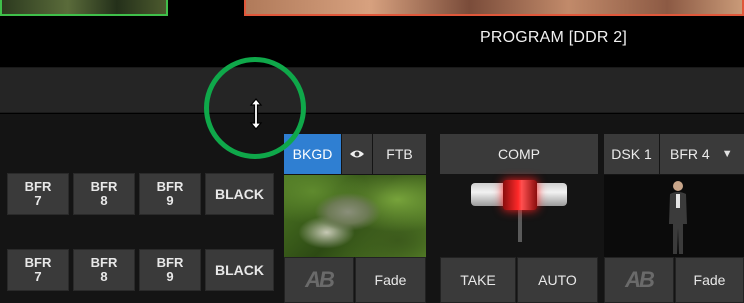 The height and width of the screenshot is (303, 744). Describe the element at coordinates (38, 186) in the screenshot. I see `row1-bfr7-line1: BFR` at that location.